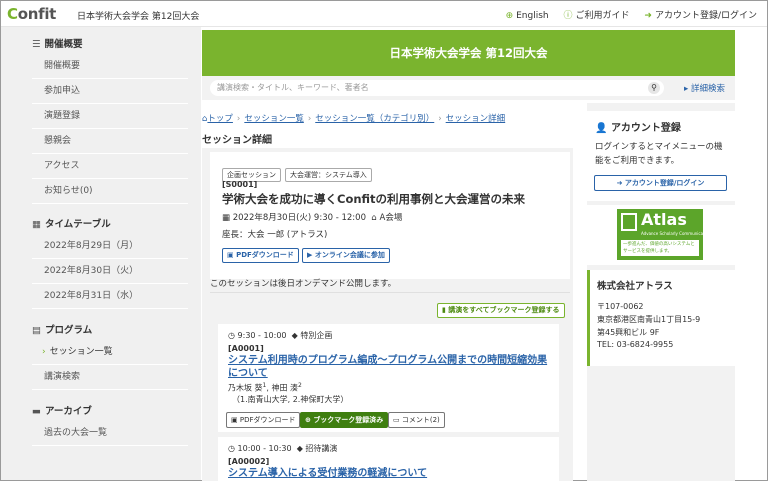 The width and height of the screenshot is (768, 481). What do you see at coordinates (110, 271) in the screenshot?
I see `sidebar-item-day2: 2022年8月30日（火）` at bounding box center [110, 271].